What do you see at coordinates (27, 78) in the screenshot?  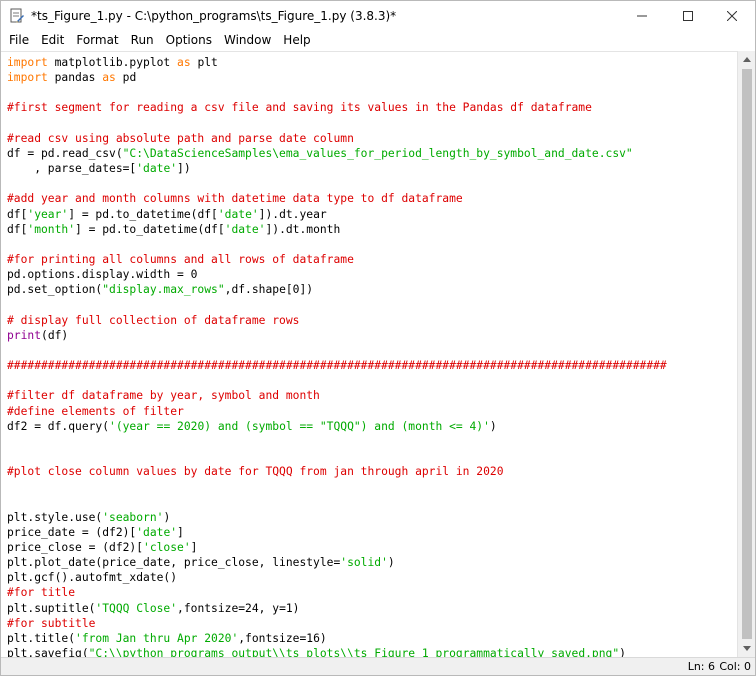 I see `code-token: import` at bounding box center [27, 78].